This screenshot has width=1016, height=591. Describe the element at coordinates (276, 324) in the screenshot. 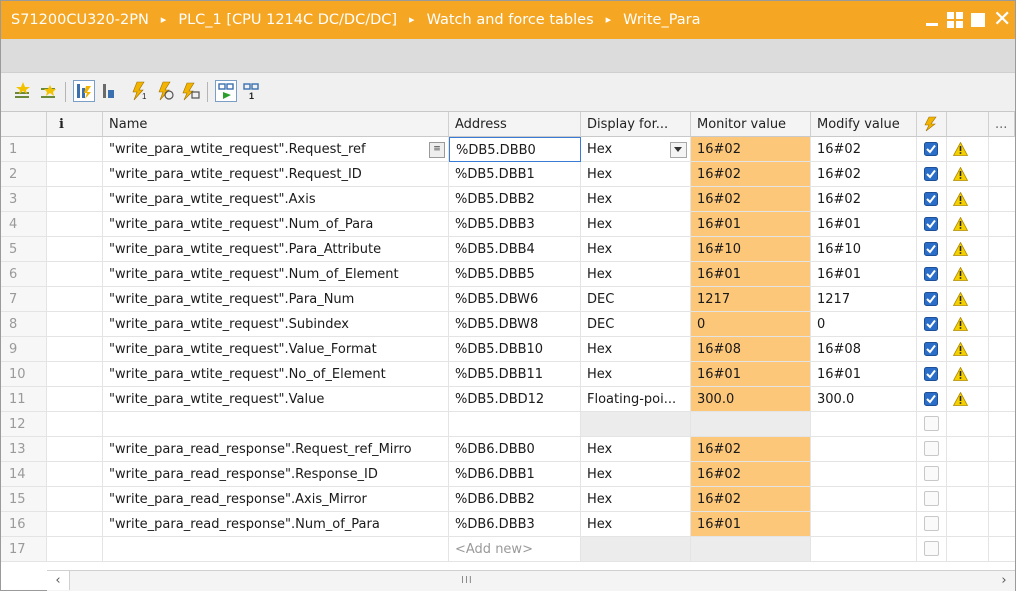

I see `name-cell: "write_para_wtite_request".Subindex` at that location.